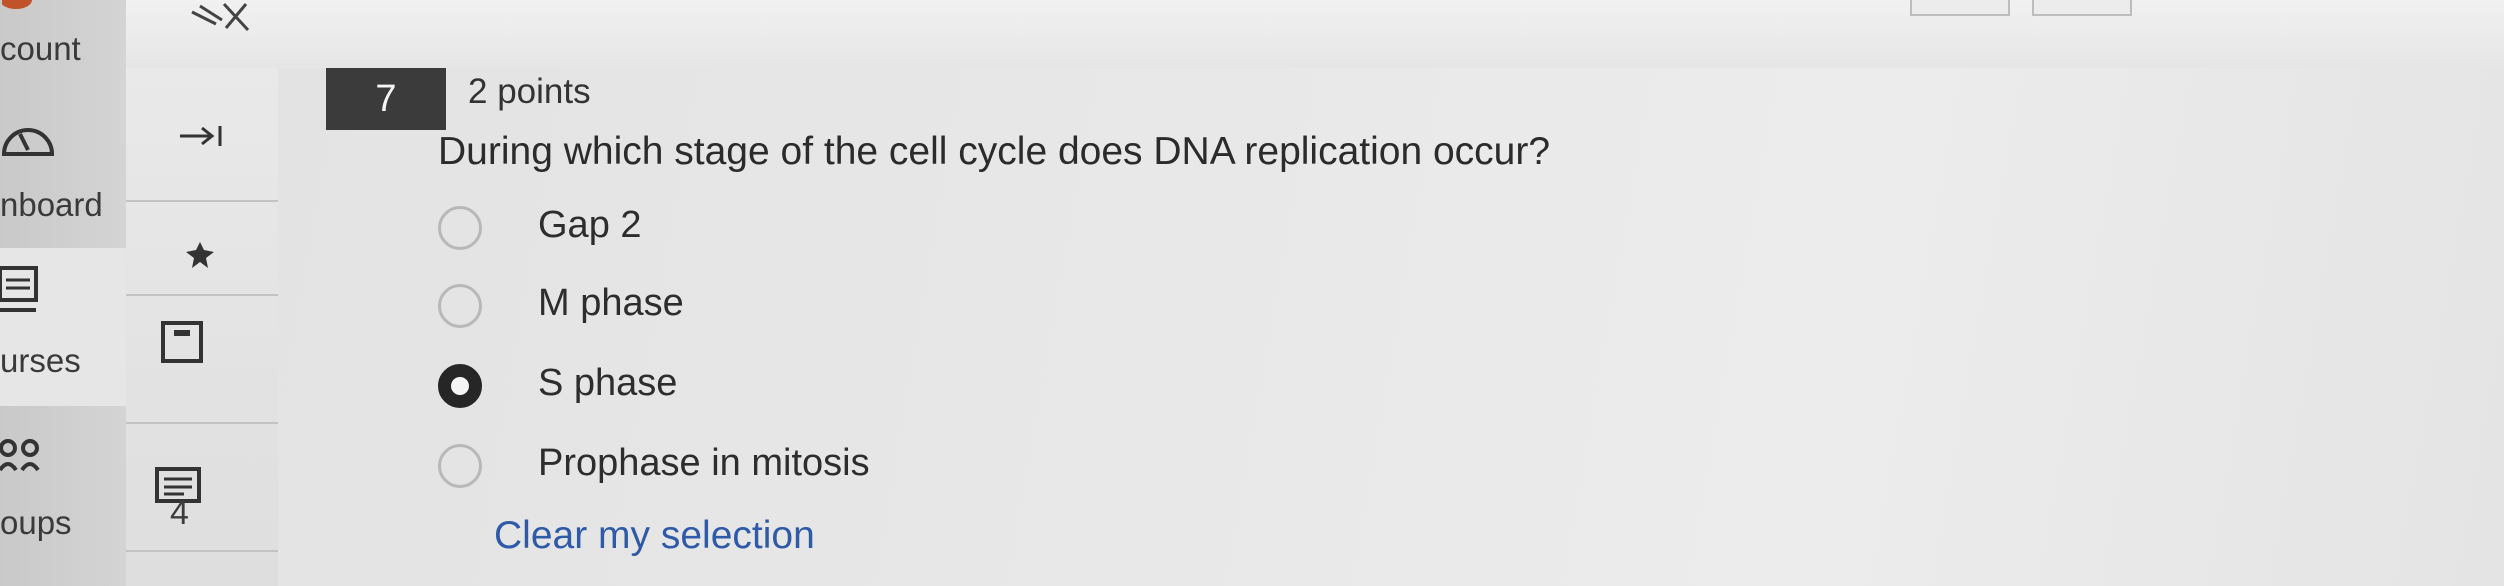 This screenshot has width=2504, height=586. What do you see at coordinates (19, 289) in the screenshot?
I see `courses-icon` at bounding box center [19, 289].